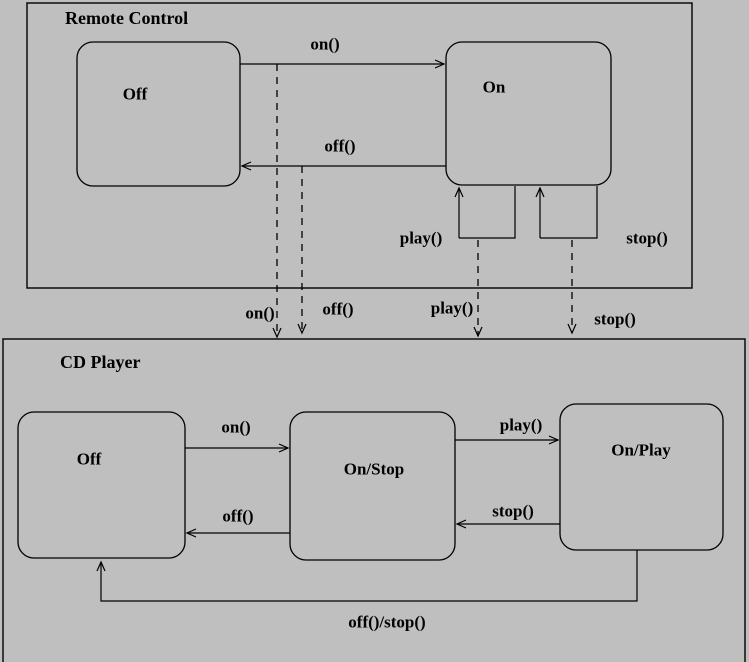  Describe the element at coordinates (367, 576) in the screenshot. I see `transition-cd-return-path` at that location.